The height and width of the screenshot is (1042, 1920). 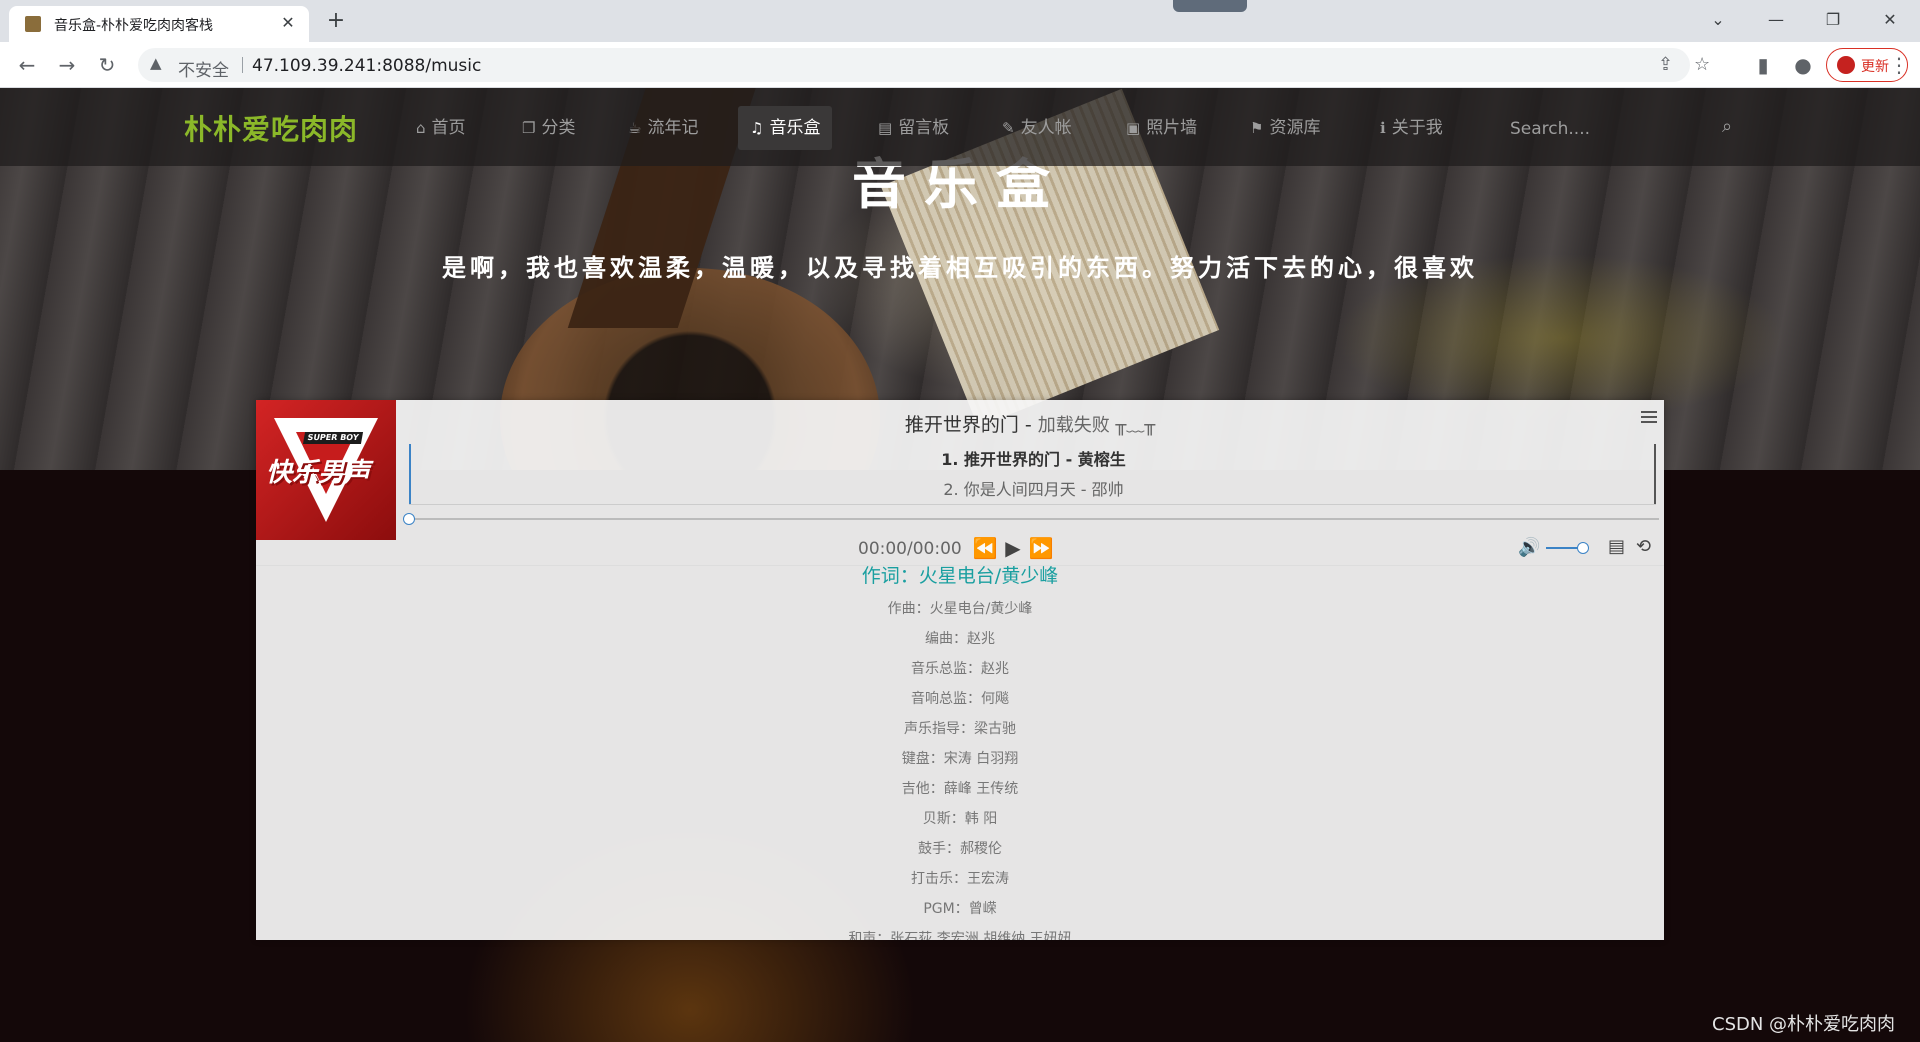 What do you see at coordinates (673, 128) in the screenshot?
I see `nav-label: 流年记` at bounding box center [673, 128].